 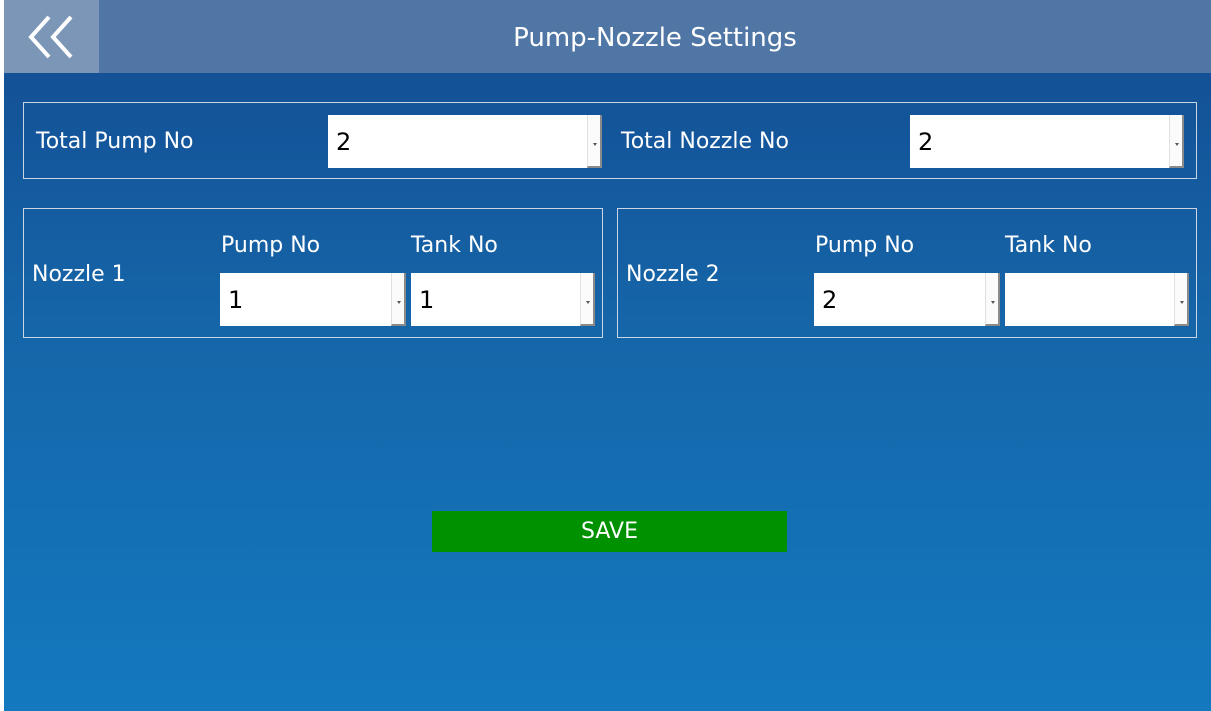 I want to click on nozzle-1-tank-select: 1, so click(x=503, y=299).